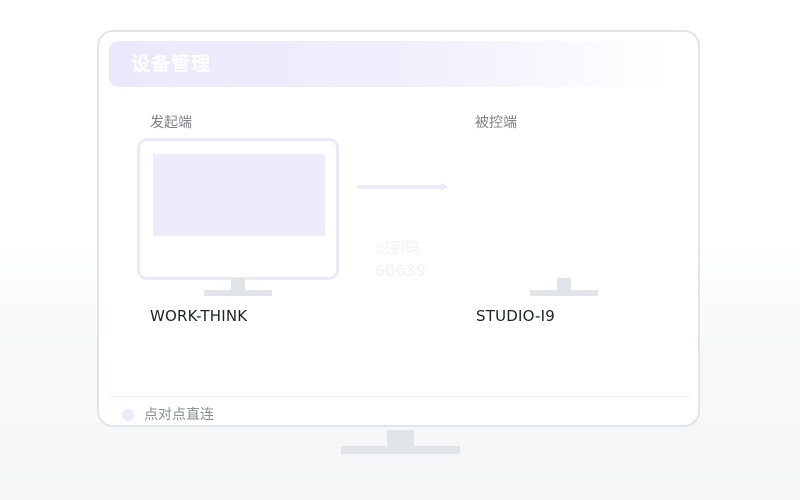 This screenshot has width=800, height=500. Describe the element at coordinates (444, 187) in the screenshot. I see `connection-arrow-head-icon` at that location.